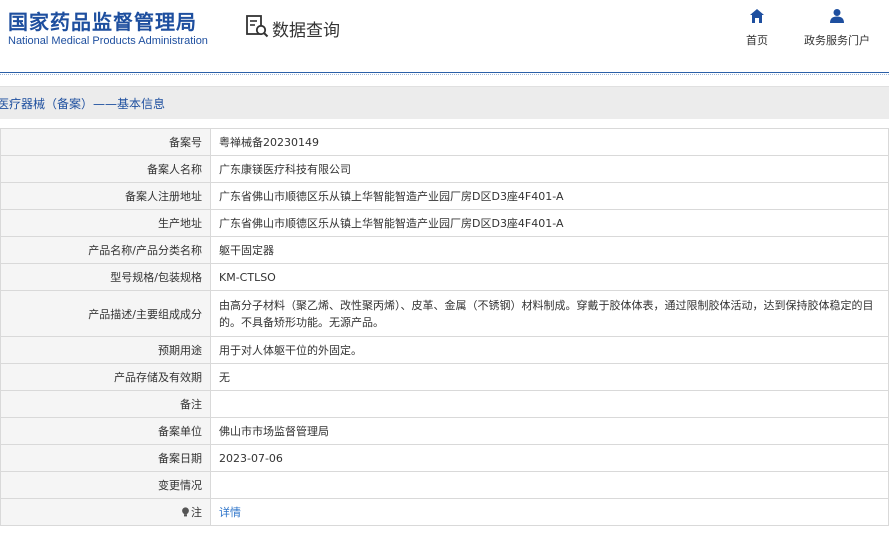 Image resolution: width=889 pixels, height=540 pixels. I want to click on nav-service-portal-link: 政务服务门户, so click(837, 28).